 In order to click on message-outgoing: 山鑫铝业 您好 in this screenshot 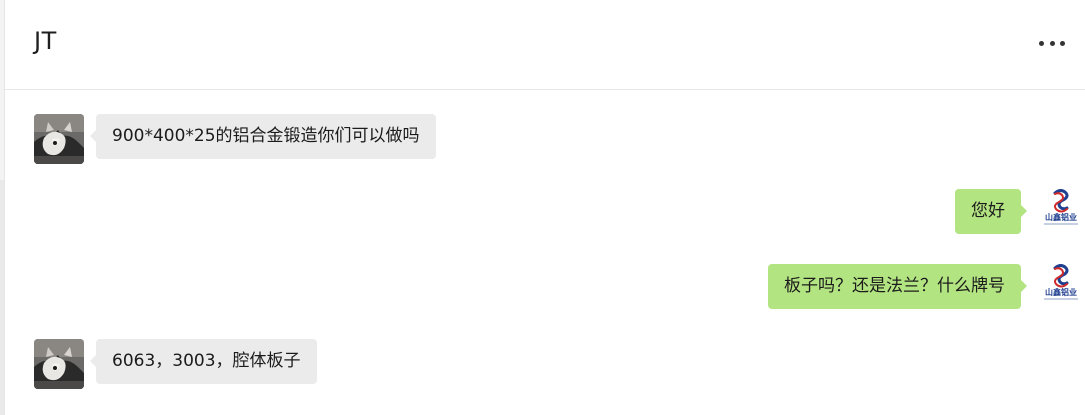, I will do `click(1020, 212)`.